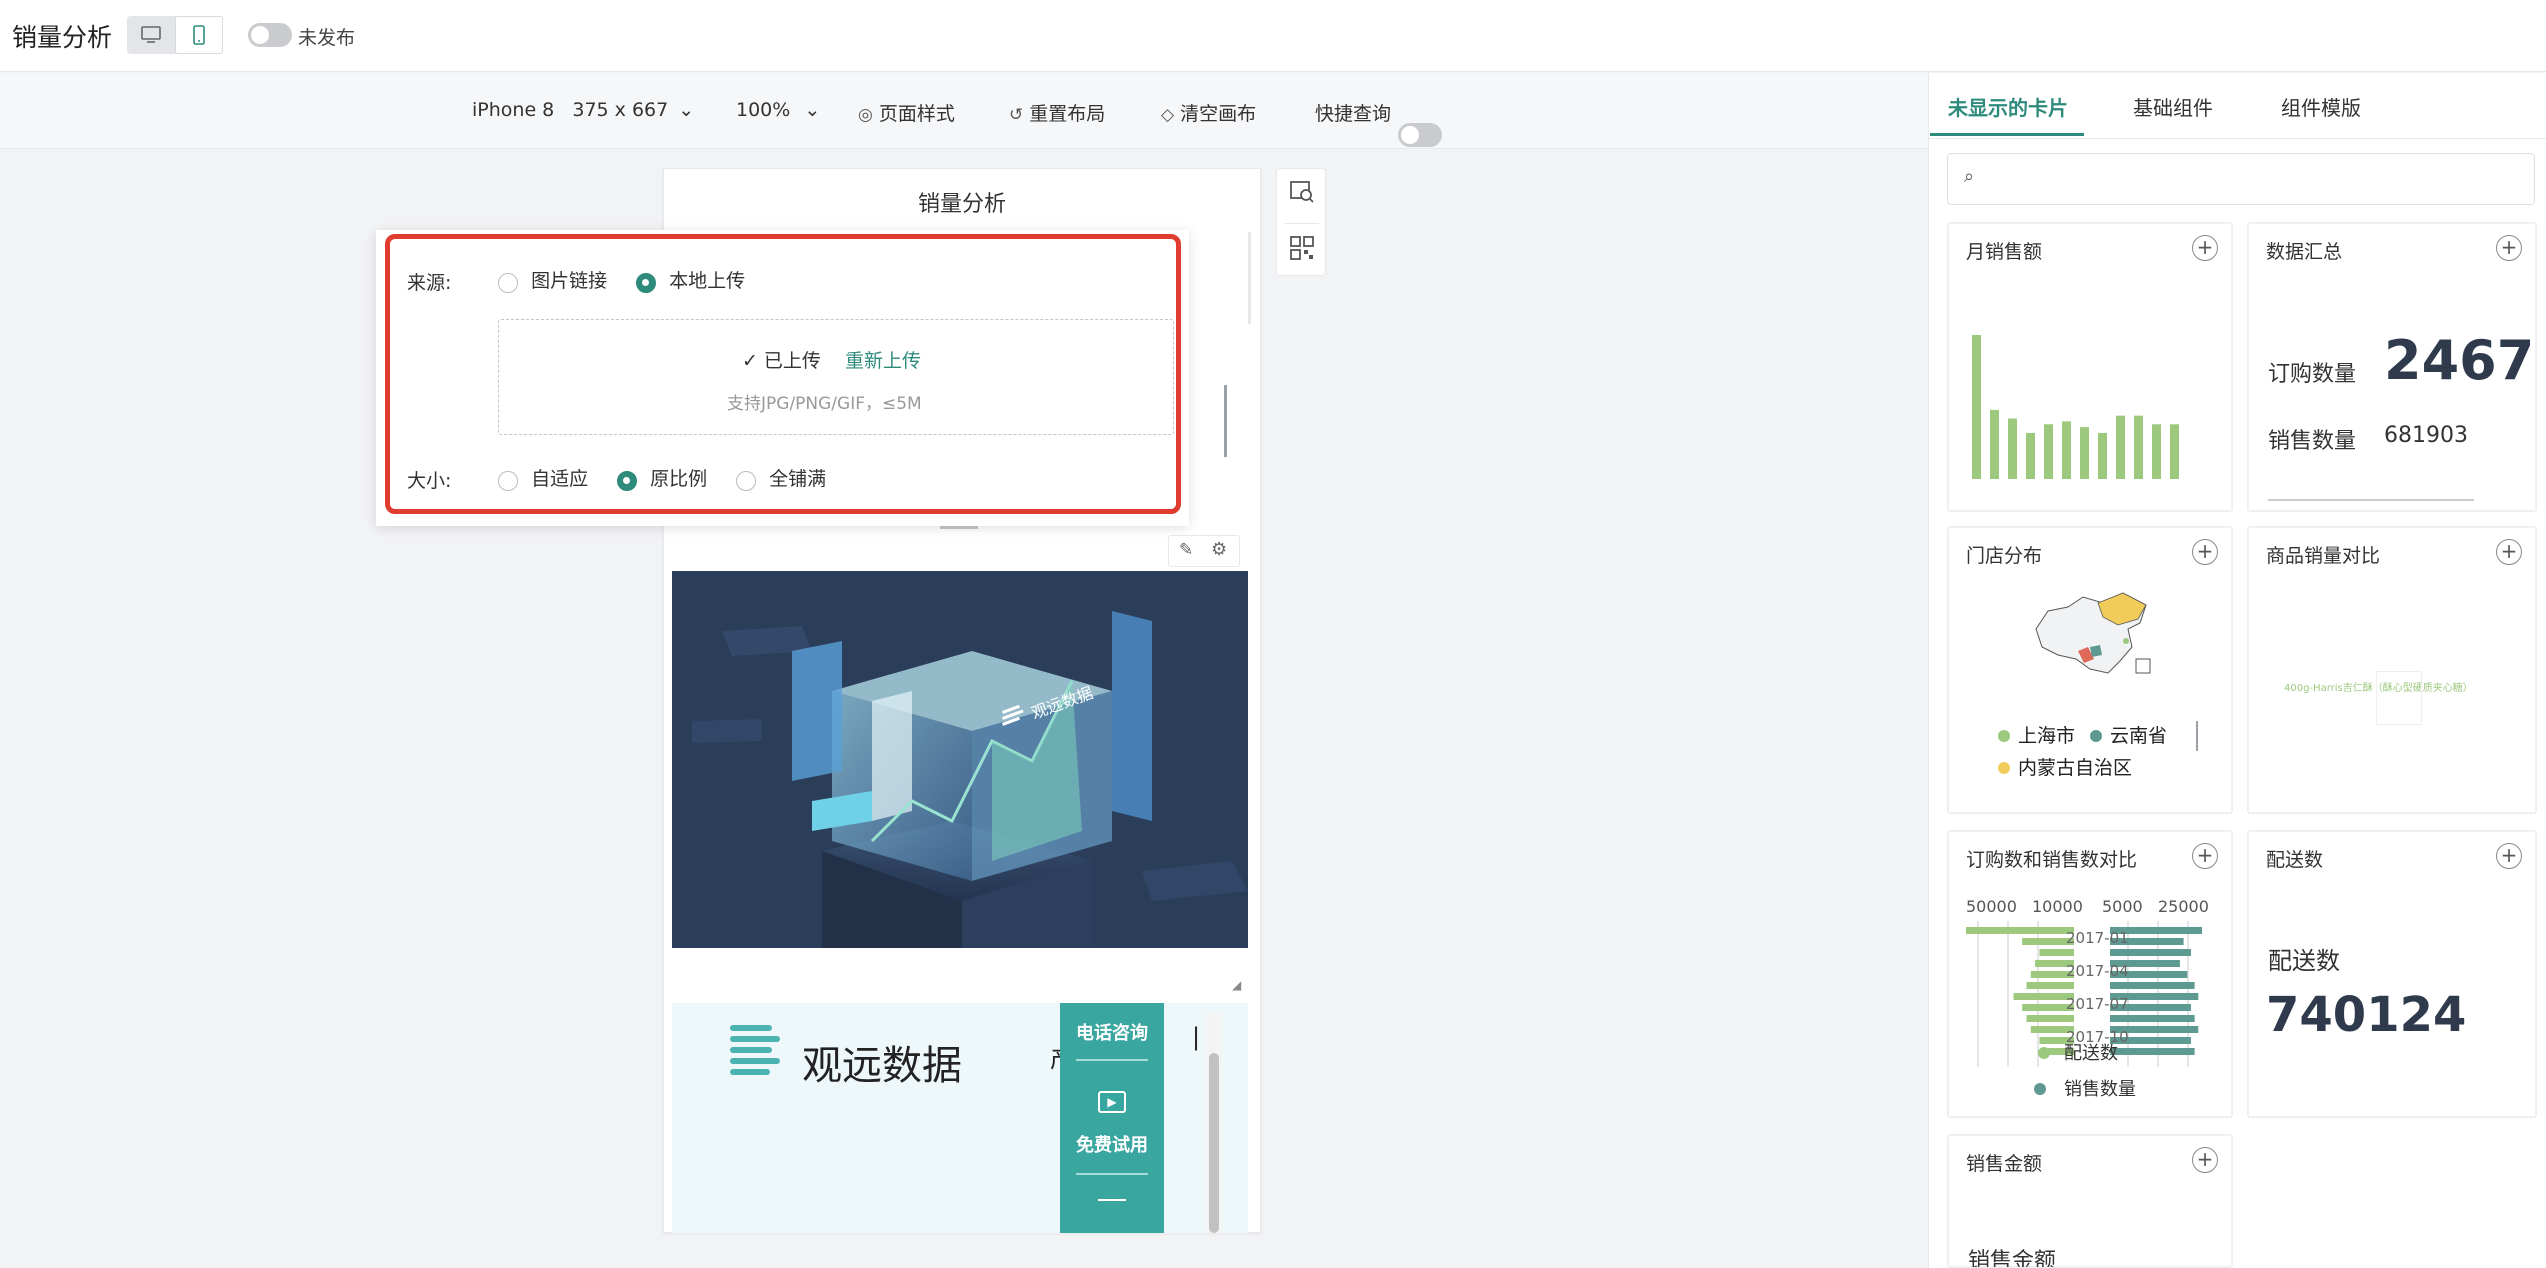 This screenshot has width=2546, height=1268. What do you see at coordinates (2065, 766) in the screenshot?
I see `map-legend-item: 内蒙古自治区` at bounding box center [2065, 766].